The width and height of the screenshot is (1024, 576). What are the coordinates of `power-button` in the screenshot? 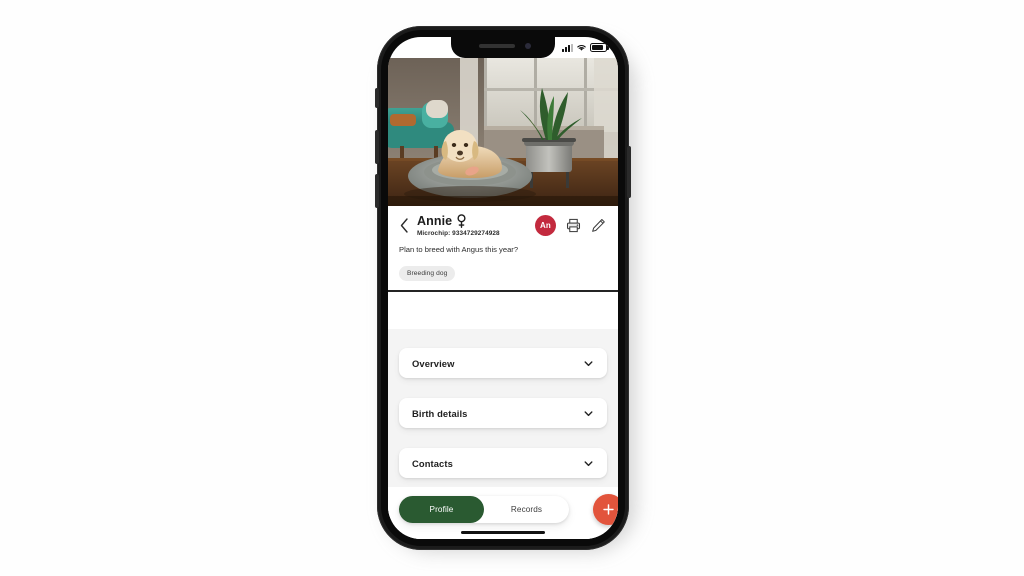 It's located at (629, 172).